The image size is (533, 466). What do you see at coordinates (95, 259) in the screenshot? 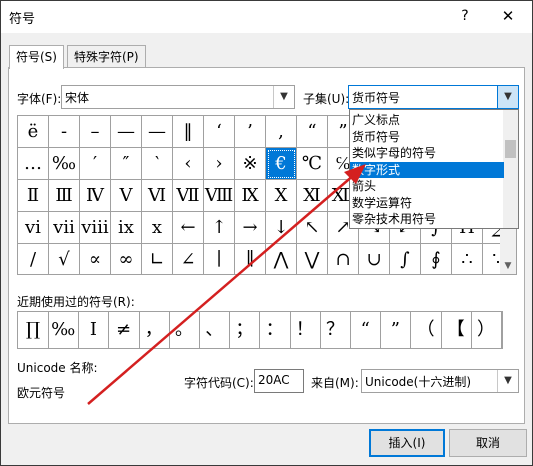
I see `symbol-cell: ∝` at bounding box center [95, 259].